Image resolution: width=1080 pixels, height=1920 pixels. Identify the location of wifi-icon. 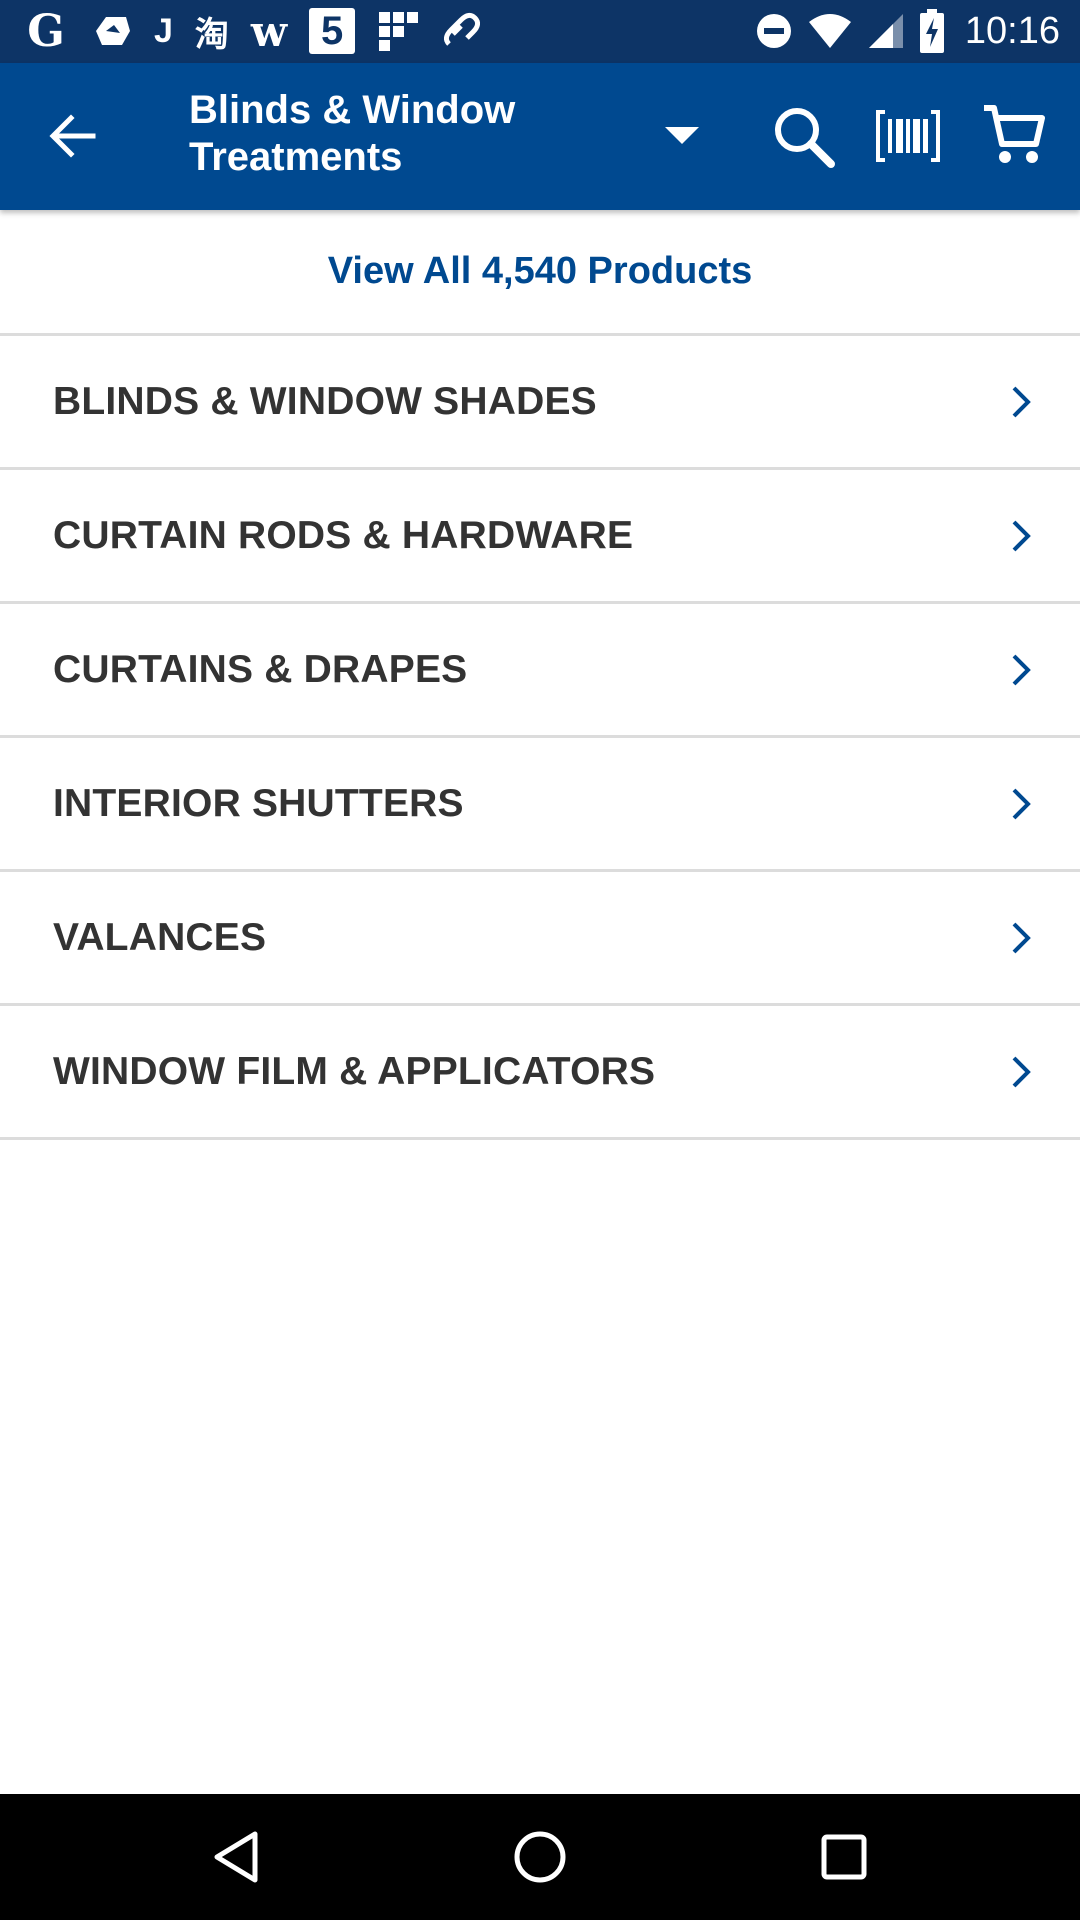
(830, 31).